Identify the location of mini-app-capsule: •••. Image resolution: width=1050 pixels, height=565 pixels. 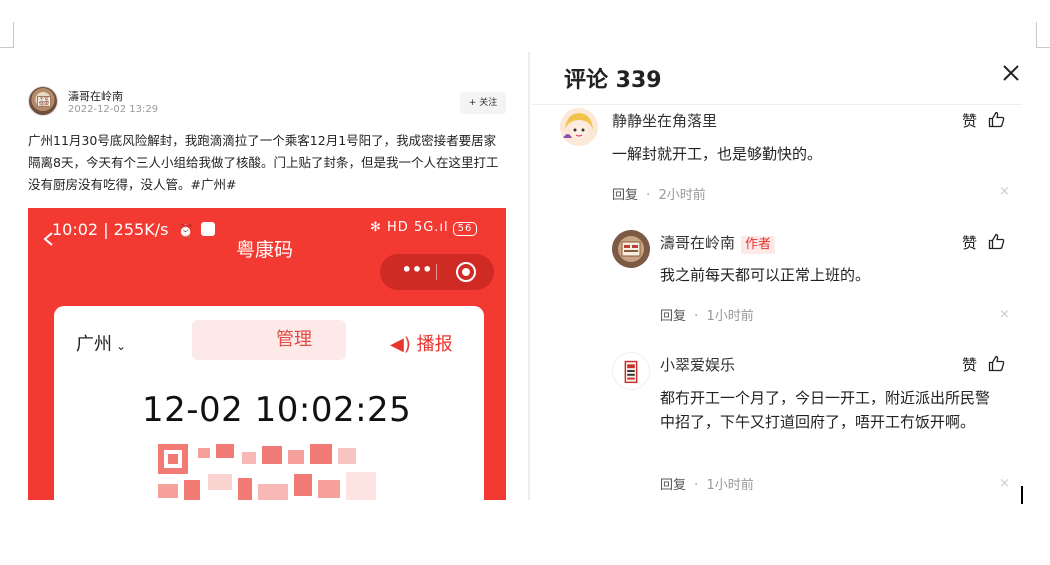
(437, 272).